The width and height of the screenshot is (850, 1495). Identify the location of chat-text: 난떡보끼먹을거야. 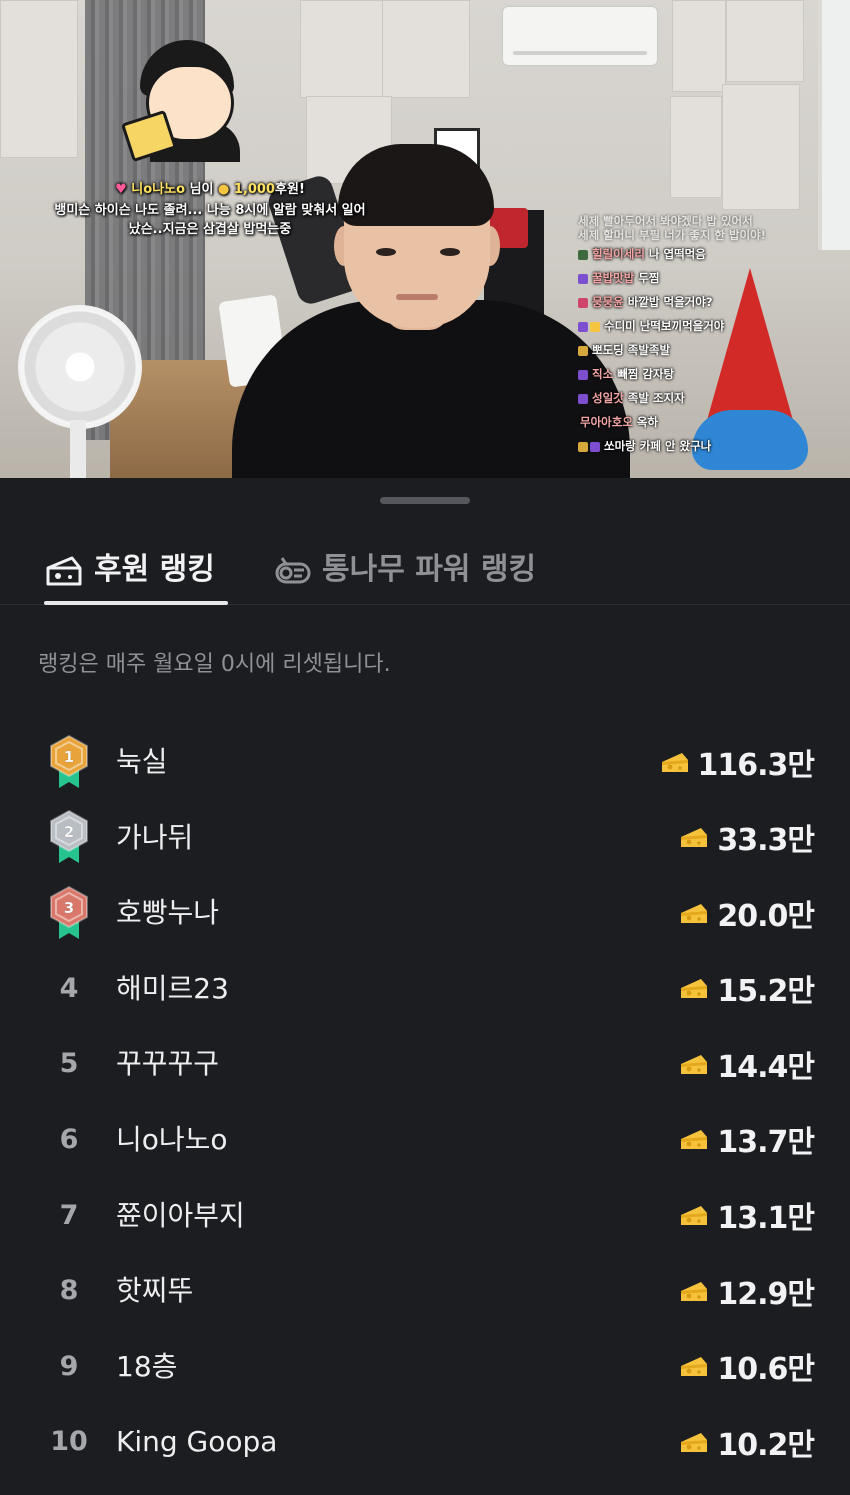
(682, 326).